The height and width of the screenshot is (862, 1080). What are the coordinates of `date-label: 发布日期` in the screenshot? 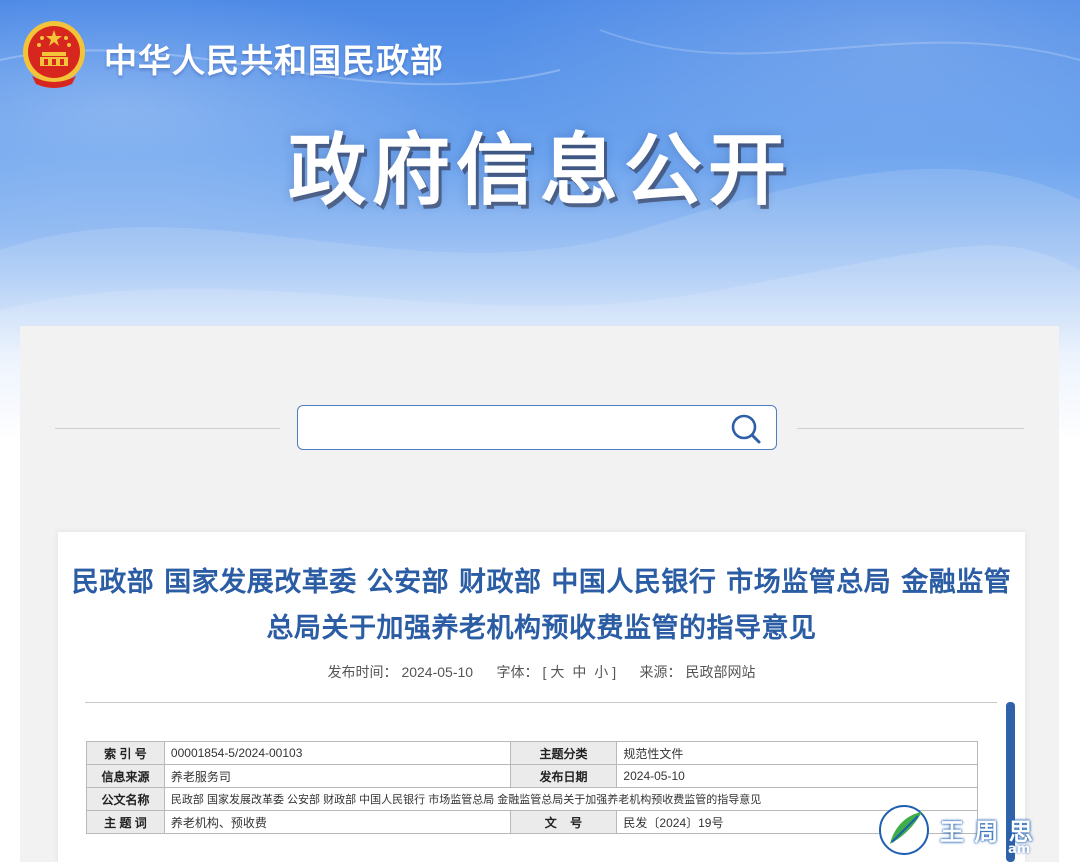 It's located at (563, 776).